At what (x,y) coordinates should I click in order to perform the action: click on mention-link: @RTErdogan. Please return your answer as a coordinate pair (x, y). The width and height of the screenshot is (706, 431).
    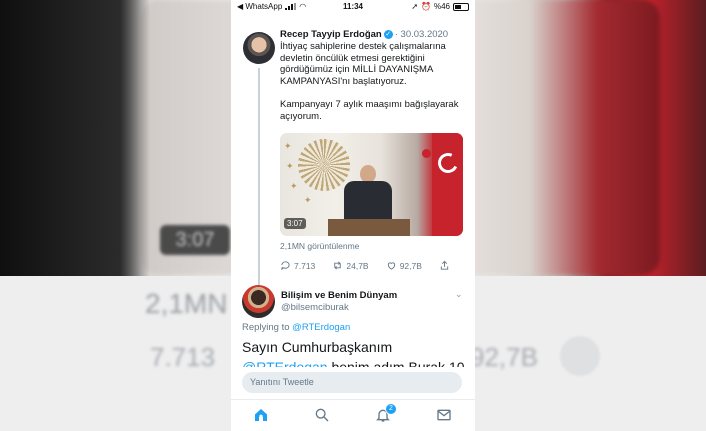
    Looking at the image, I should click on (321, 327).